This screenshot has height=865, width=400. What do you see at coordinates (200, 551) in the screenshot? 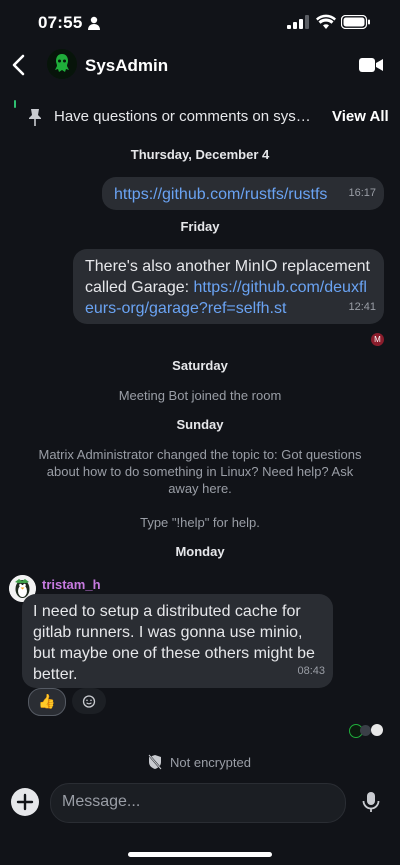
I see `date-separator: Monday` at bounding box center [200, 551].